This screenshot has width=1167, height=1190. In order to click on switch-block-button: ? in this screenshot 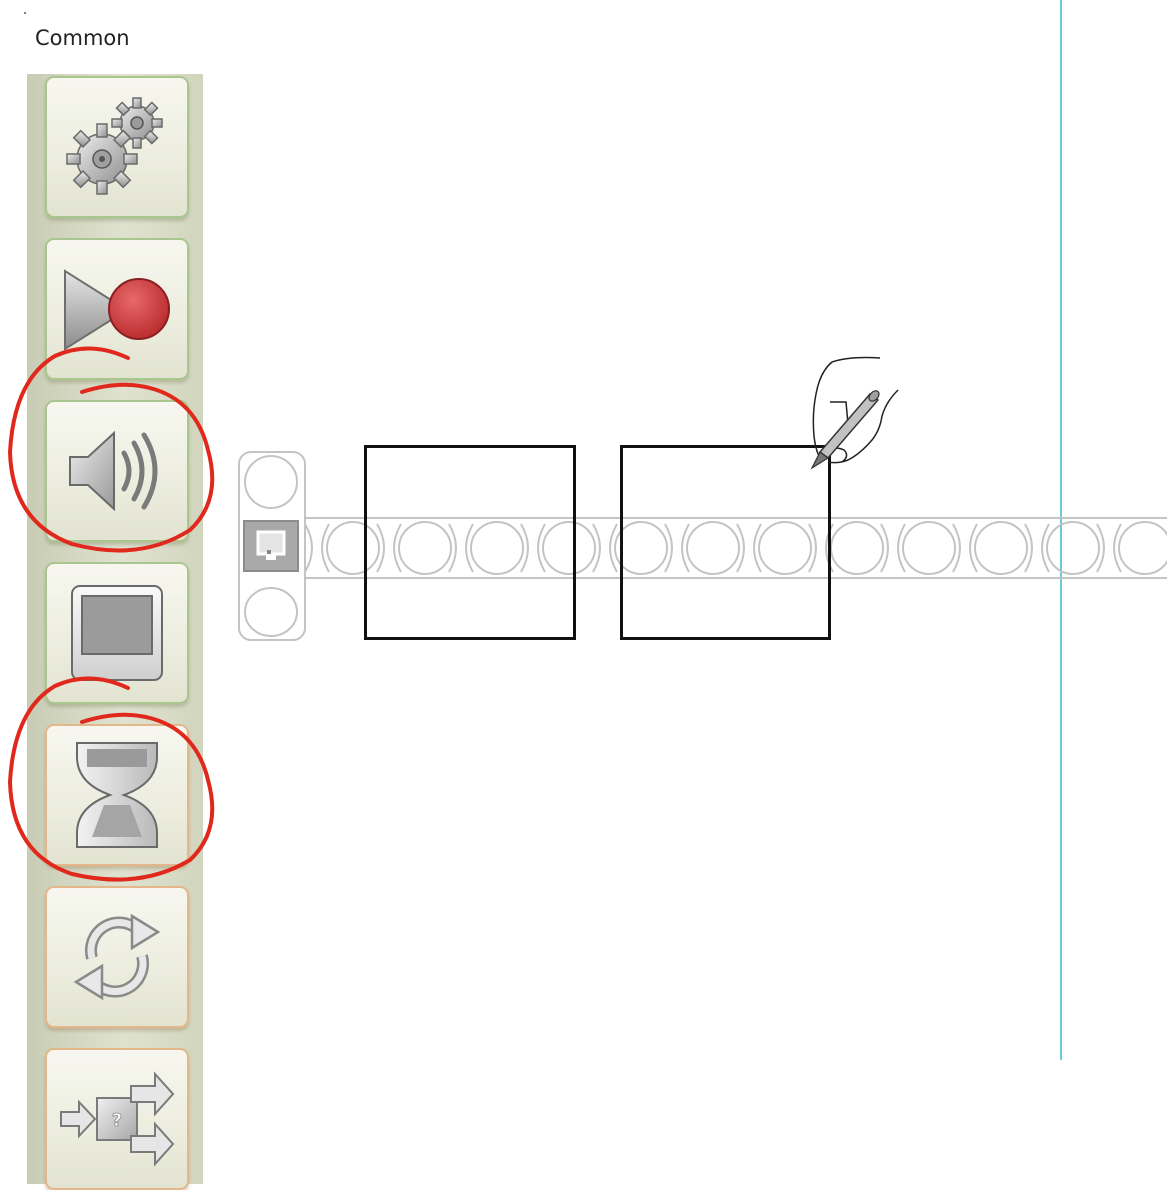, I will do `click(117, 1119)`.